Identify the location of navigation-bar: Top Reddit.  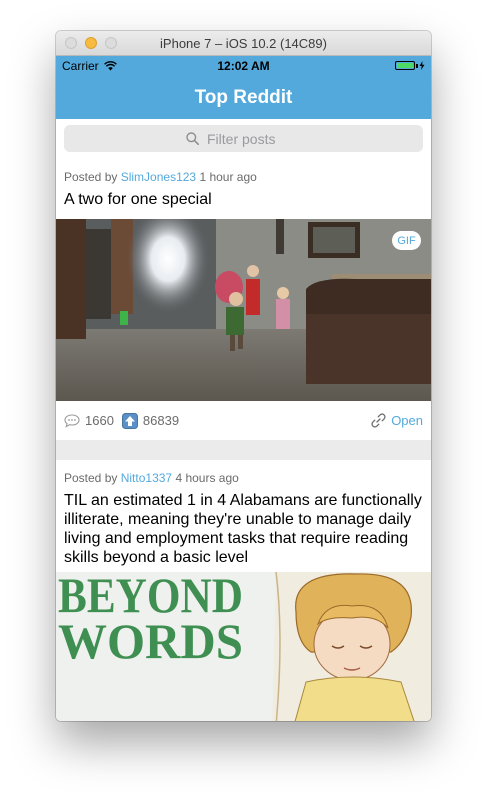
(243, 97).